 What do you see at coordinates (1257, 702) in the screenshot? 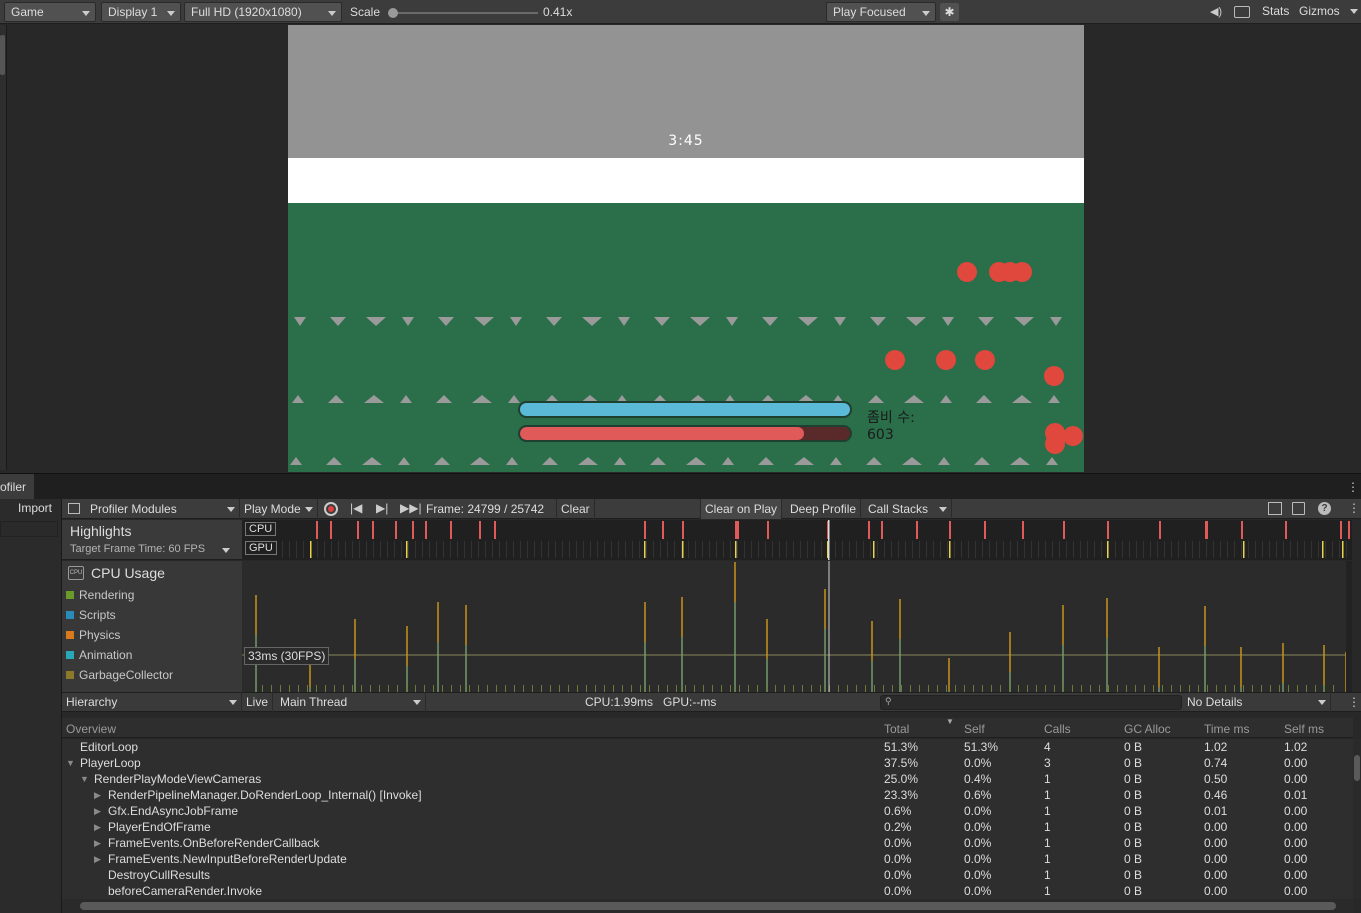
I see `details-select: No Details` at bounding box center [1257, 702].